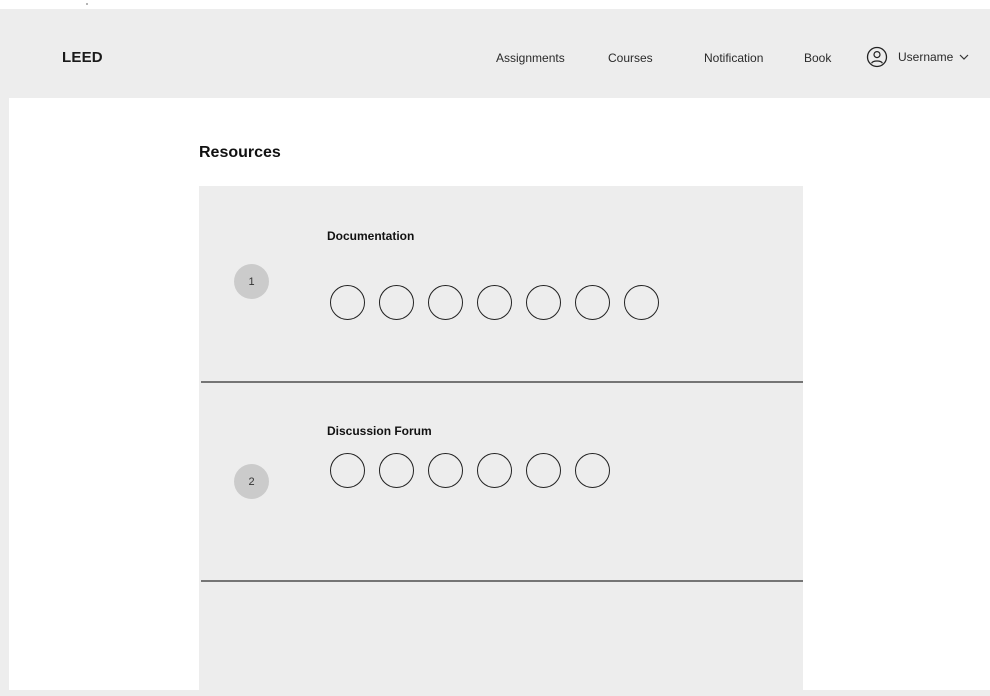  Describe the element at coordinates (82, 57) in the screenshot. I see `logo: LEED` at that location.